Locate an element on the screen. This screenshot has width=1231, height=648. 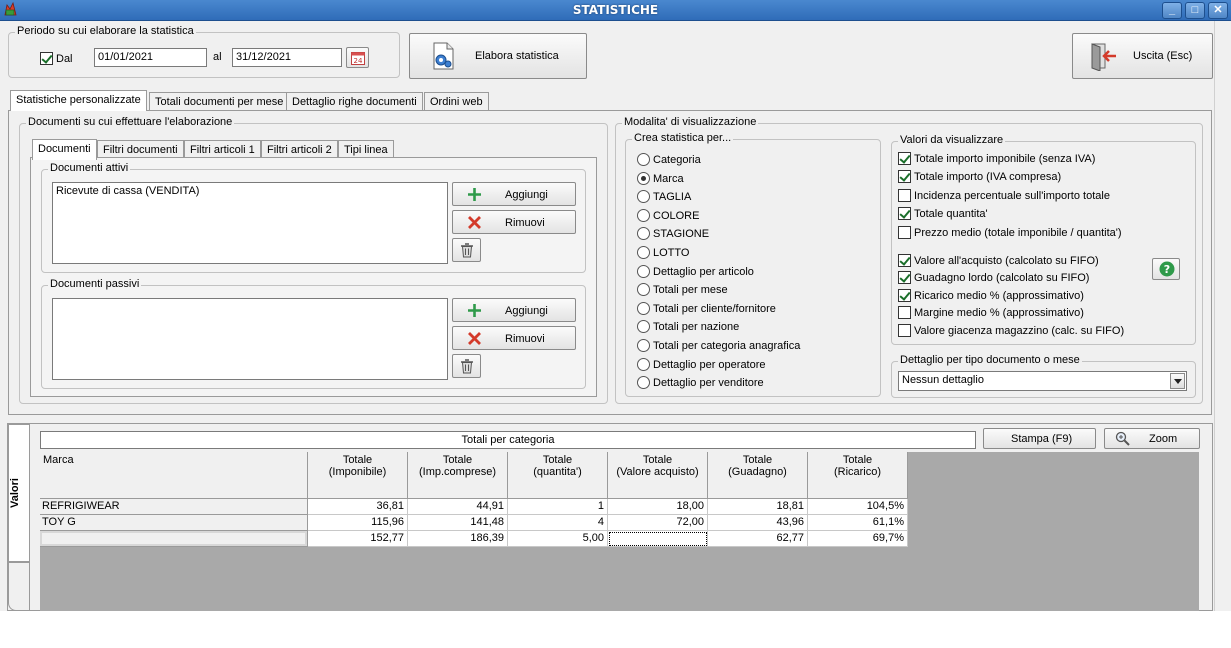
aggiungi-attivi-button: Aggiungi is located at coordinates (514, 194).